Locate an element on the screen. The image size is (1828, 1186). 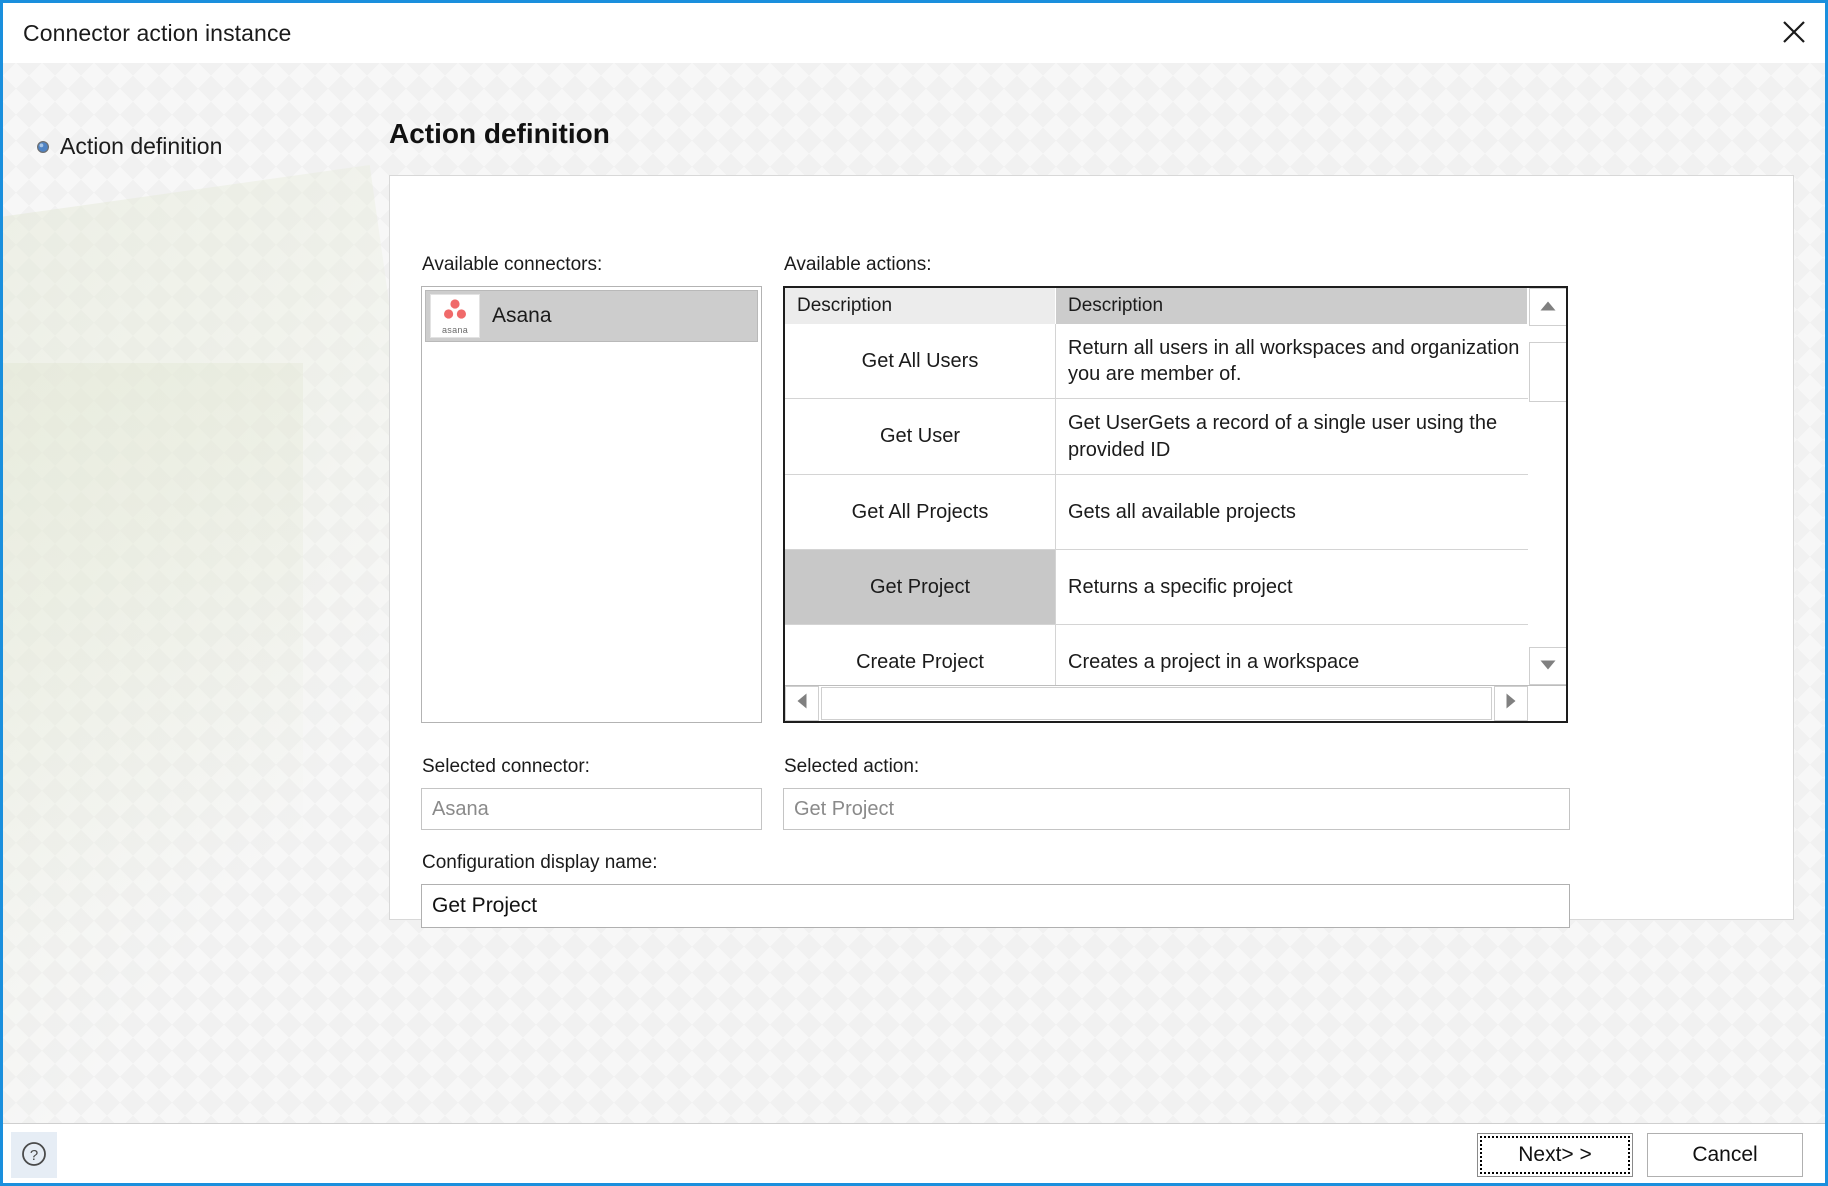
table-row: Get Project Returns a specific project is located at coordinates (1156, 587).